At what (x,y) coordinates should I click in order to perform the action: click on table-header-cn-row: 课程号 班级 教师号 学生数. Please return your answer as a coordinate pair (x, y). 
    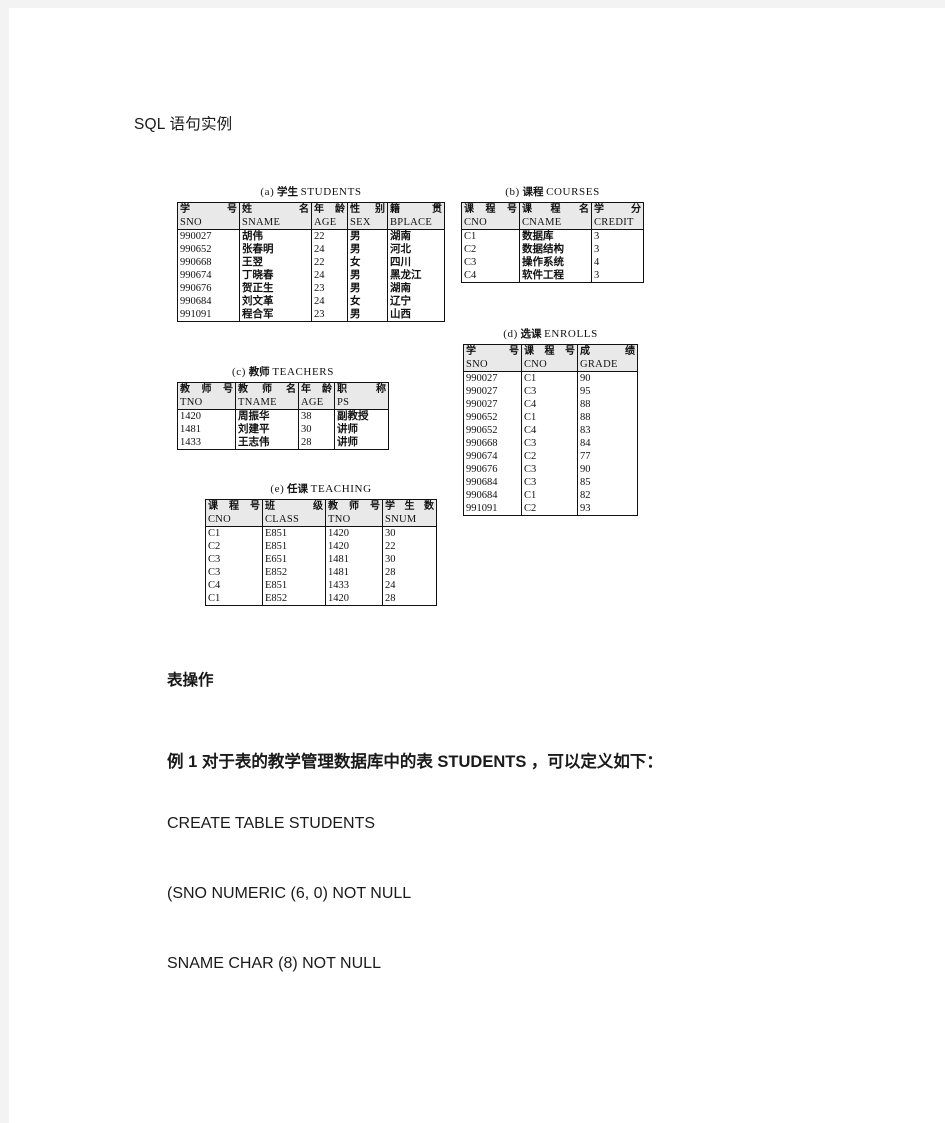
    Looking at the image, I should click on (321, 506).